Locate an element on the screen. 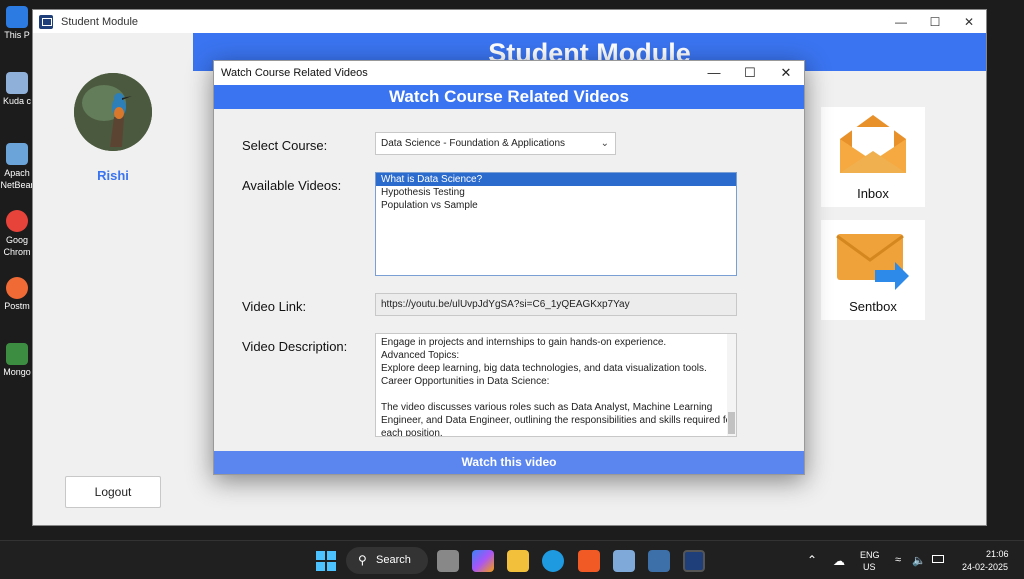 The width and height of the screenshot is (1024, 579). desktop-icon-label: Goog Chrom is located at coordinates (17, 246).